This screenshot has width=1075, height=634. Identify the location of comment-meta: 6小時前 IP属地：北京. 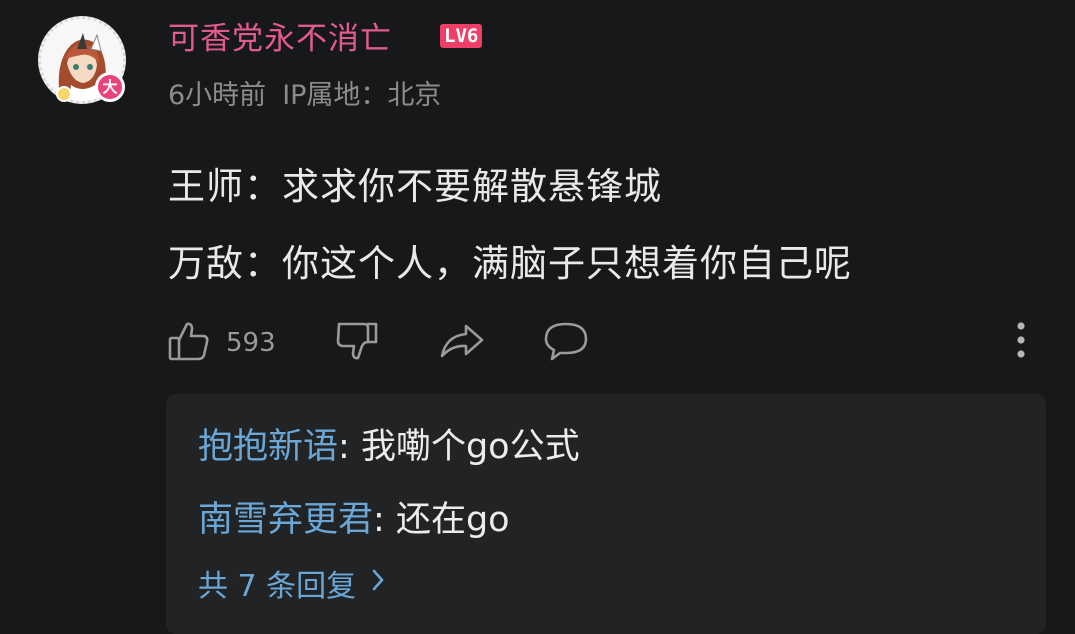
(304, 92).